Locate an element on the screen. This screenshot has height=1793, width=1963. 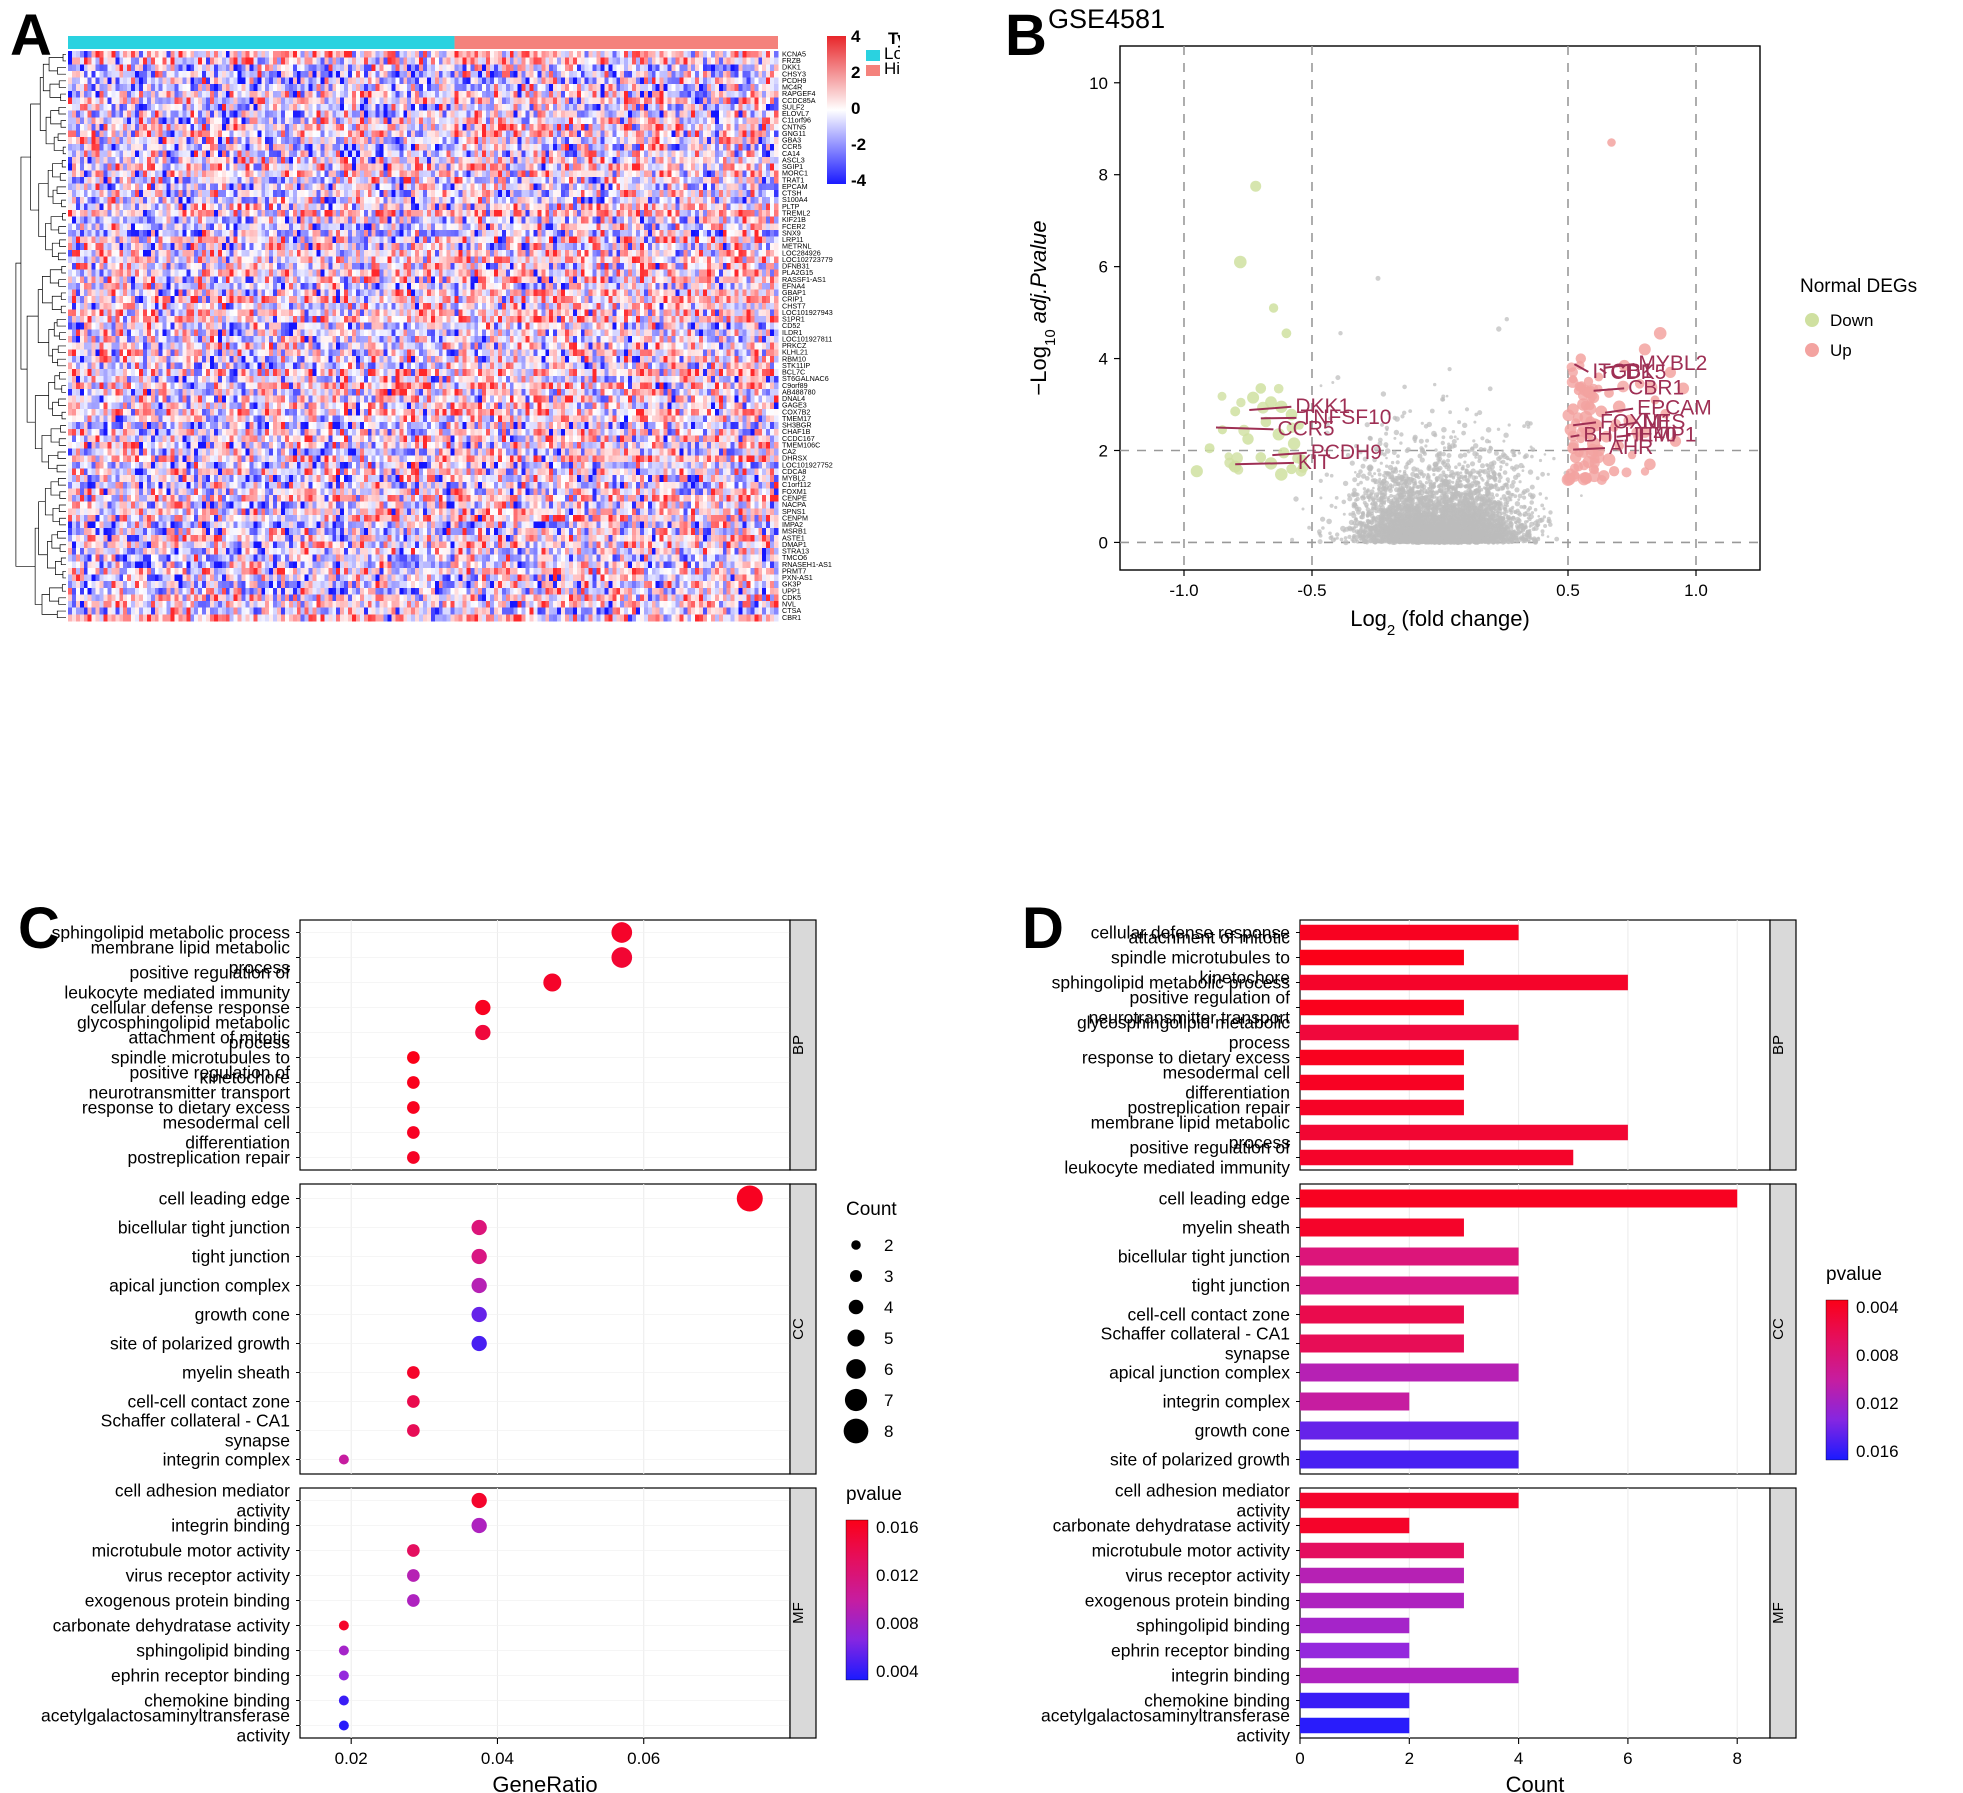
dotplot-color-legend-title: pvalue is located at coordinates (874, 1494).